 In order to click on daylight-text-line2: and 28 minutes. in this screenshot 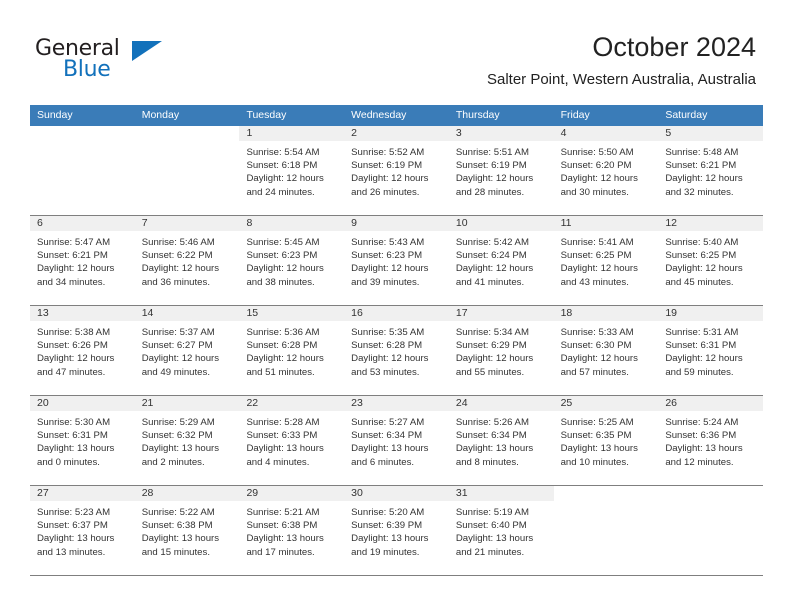, I will do `click(490, 192)`.